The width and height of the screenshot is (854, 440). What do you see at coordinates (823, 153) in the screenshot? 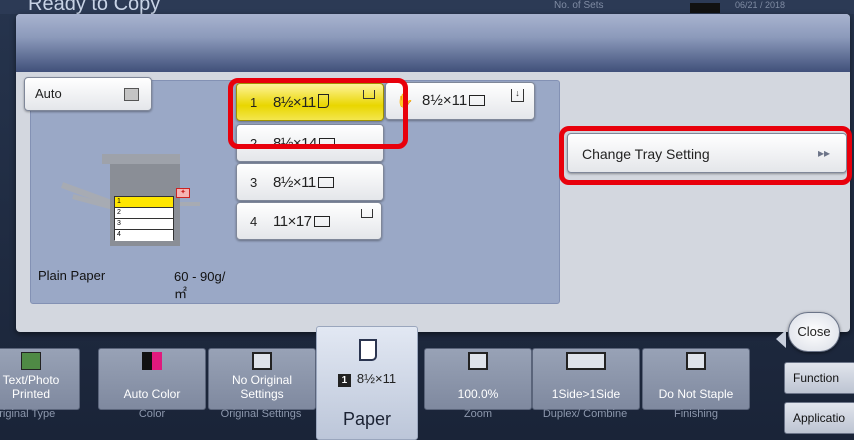
I see `double-arrow-icon: ▸▸` at bounding box center [823, 153].